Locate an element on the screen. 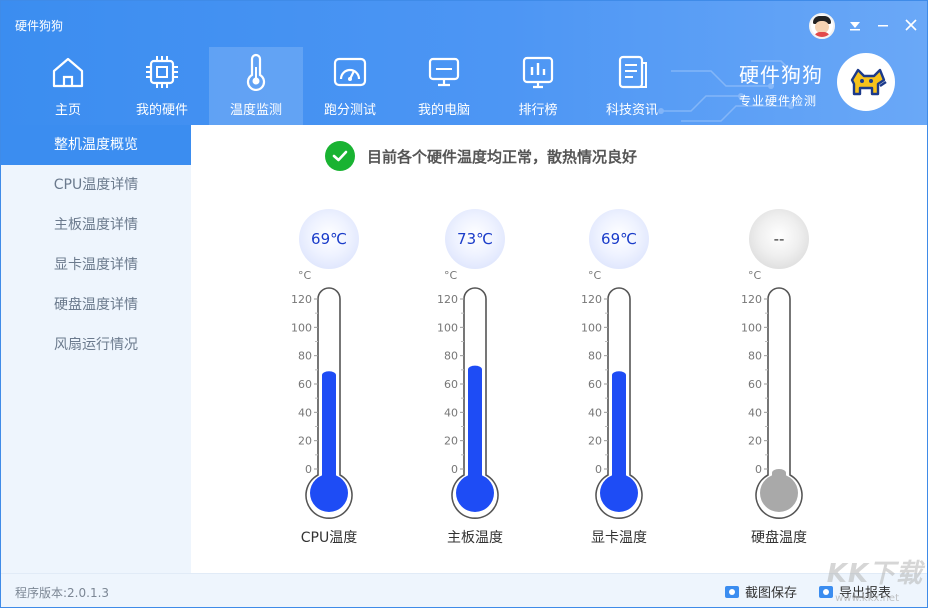  nav-label: 跑分测试 is located at coordinates (350, 108).